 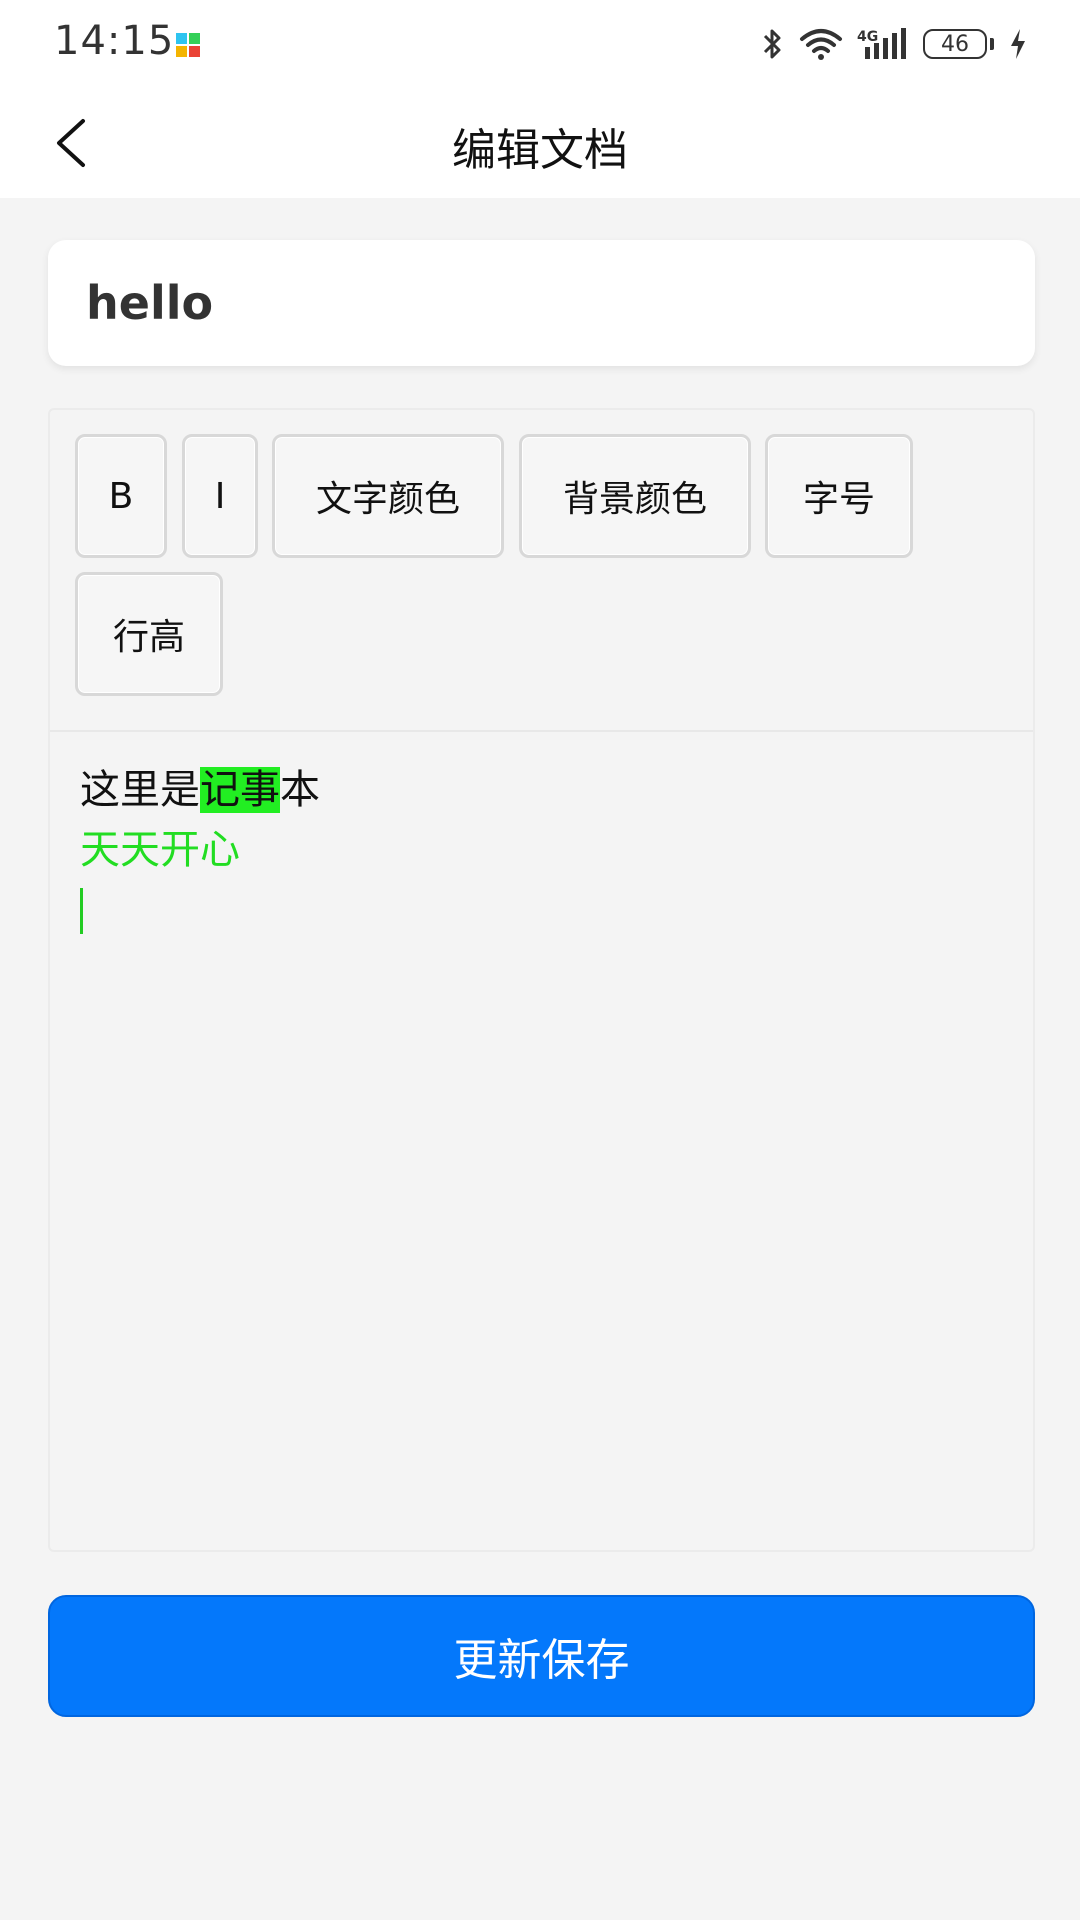 I want to click on status-bar: 14:15 4G 46, so click(x=540, y=44).